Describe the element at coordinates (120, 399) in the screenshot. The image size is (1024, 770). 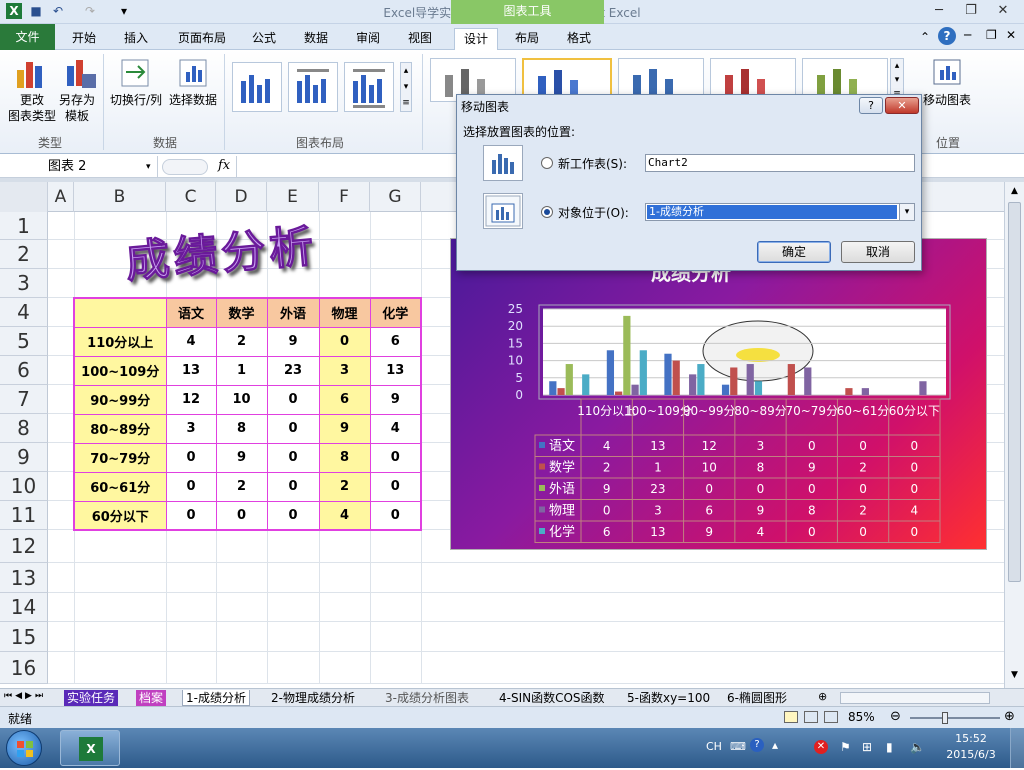
I see `row-label: 90~99分` at that location.